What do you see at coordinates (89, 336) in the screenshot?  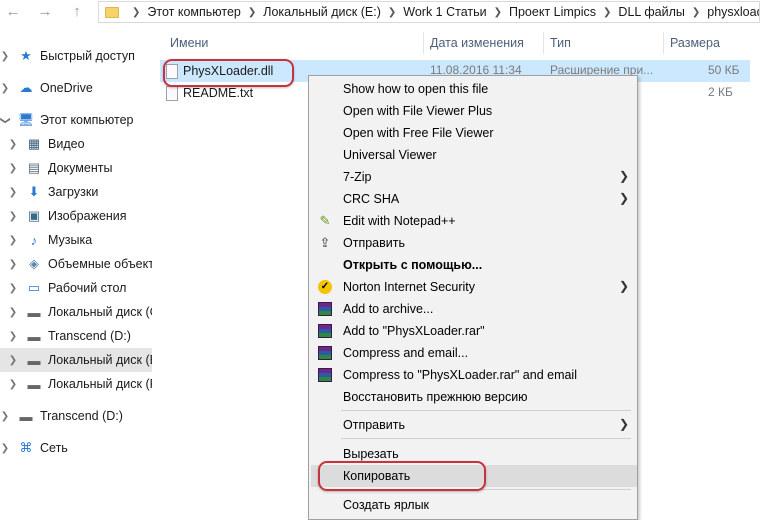 I see `sidebar-item-label: Transcend (D:)` at bounding box center [89, 336].